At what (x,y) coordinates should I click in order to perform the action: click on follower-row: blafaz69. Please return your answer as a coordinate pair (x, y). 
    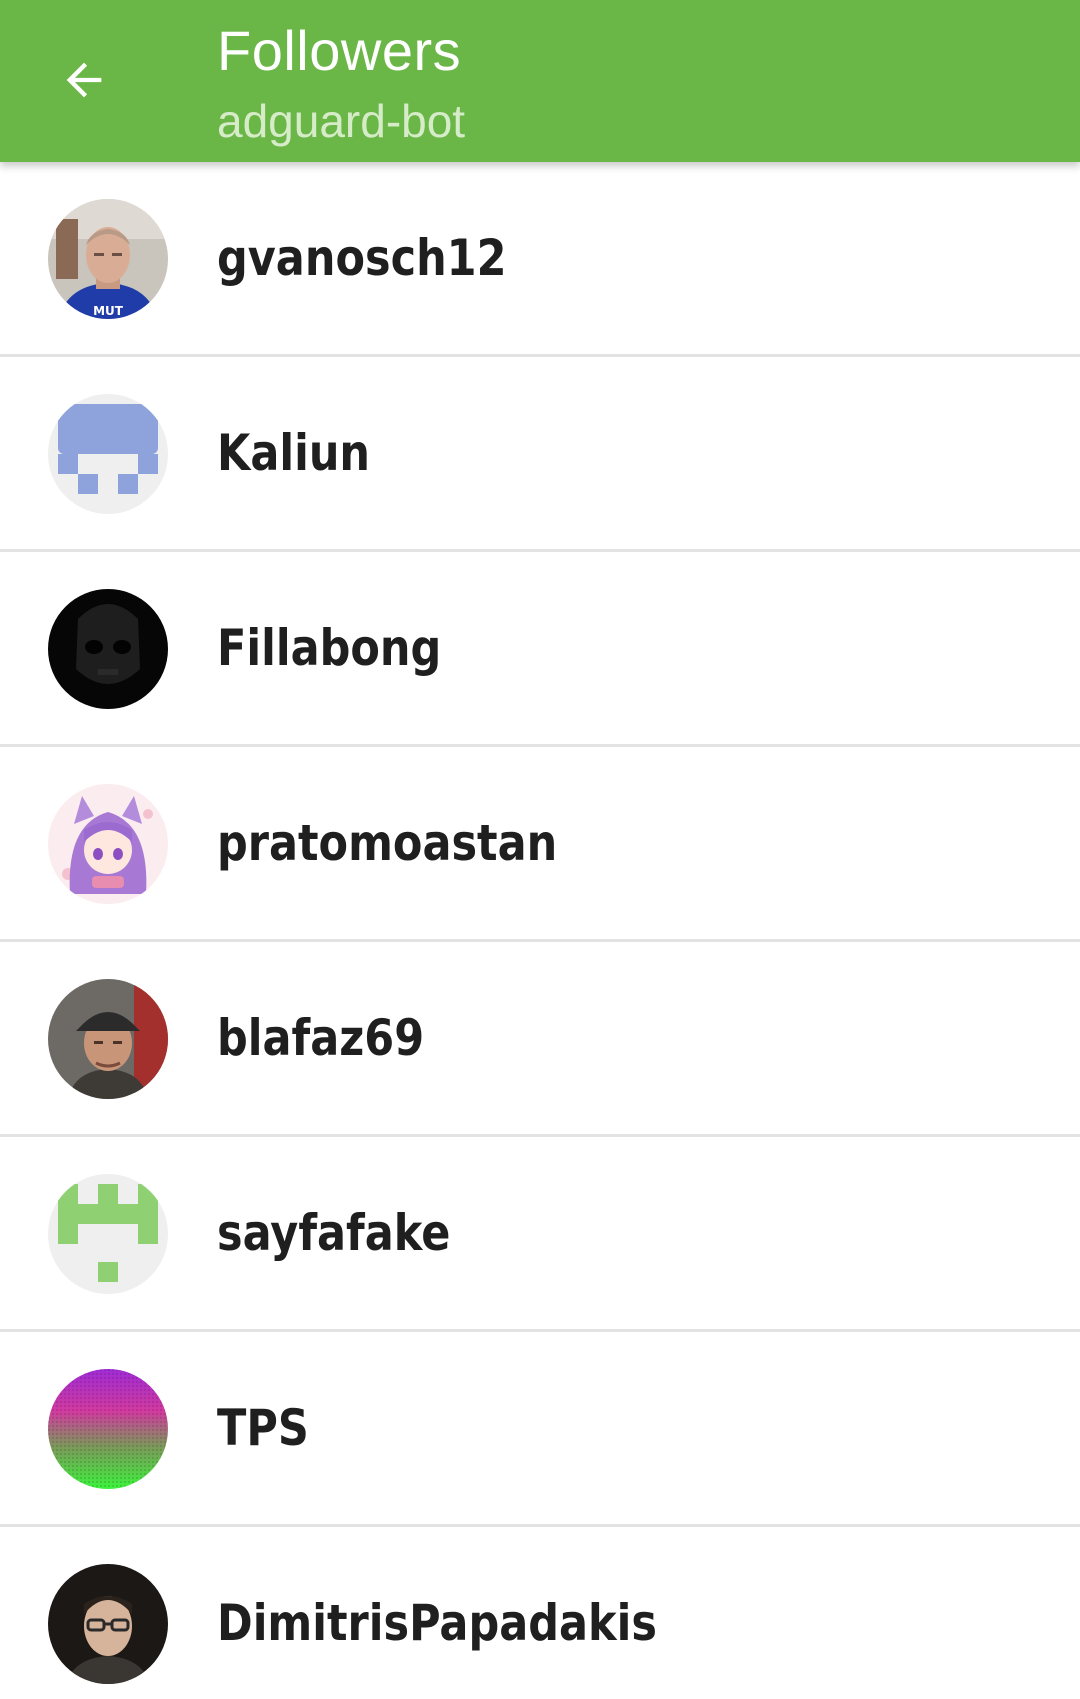
    Looking at the image, I should click on (540, 1039).